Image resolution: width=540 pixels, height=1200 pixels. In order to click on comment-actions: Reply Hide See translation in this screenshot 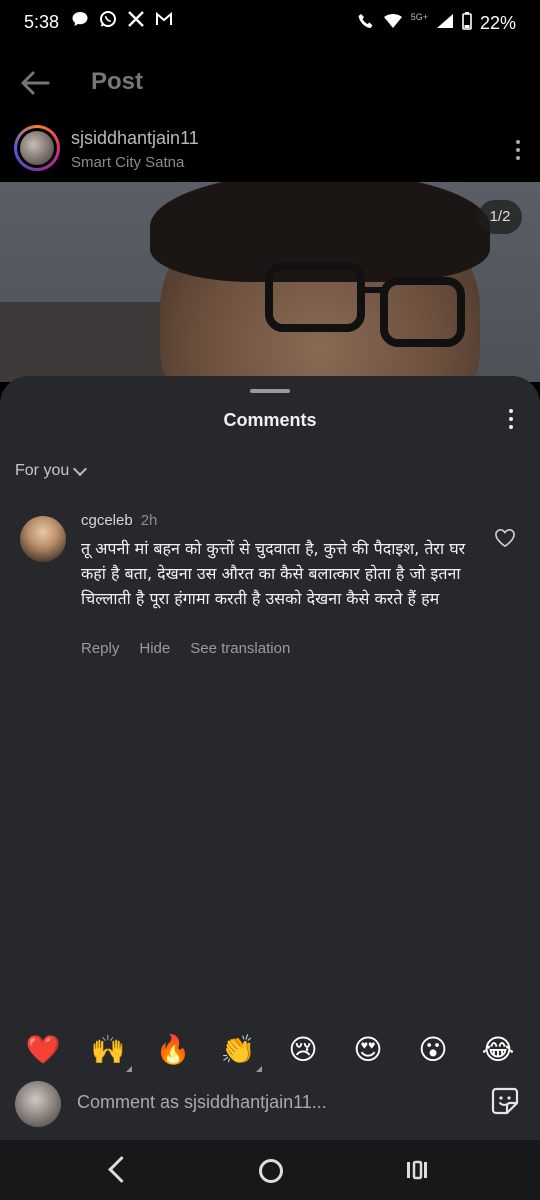, I will do `click(185, 648)`.